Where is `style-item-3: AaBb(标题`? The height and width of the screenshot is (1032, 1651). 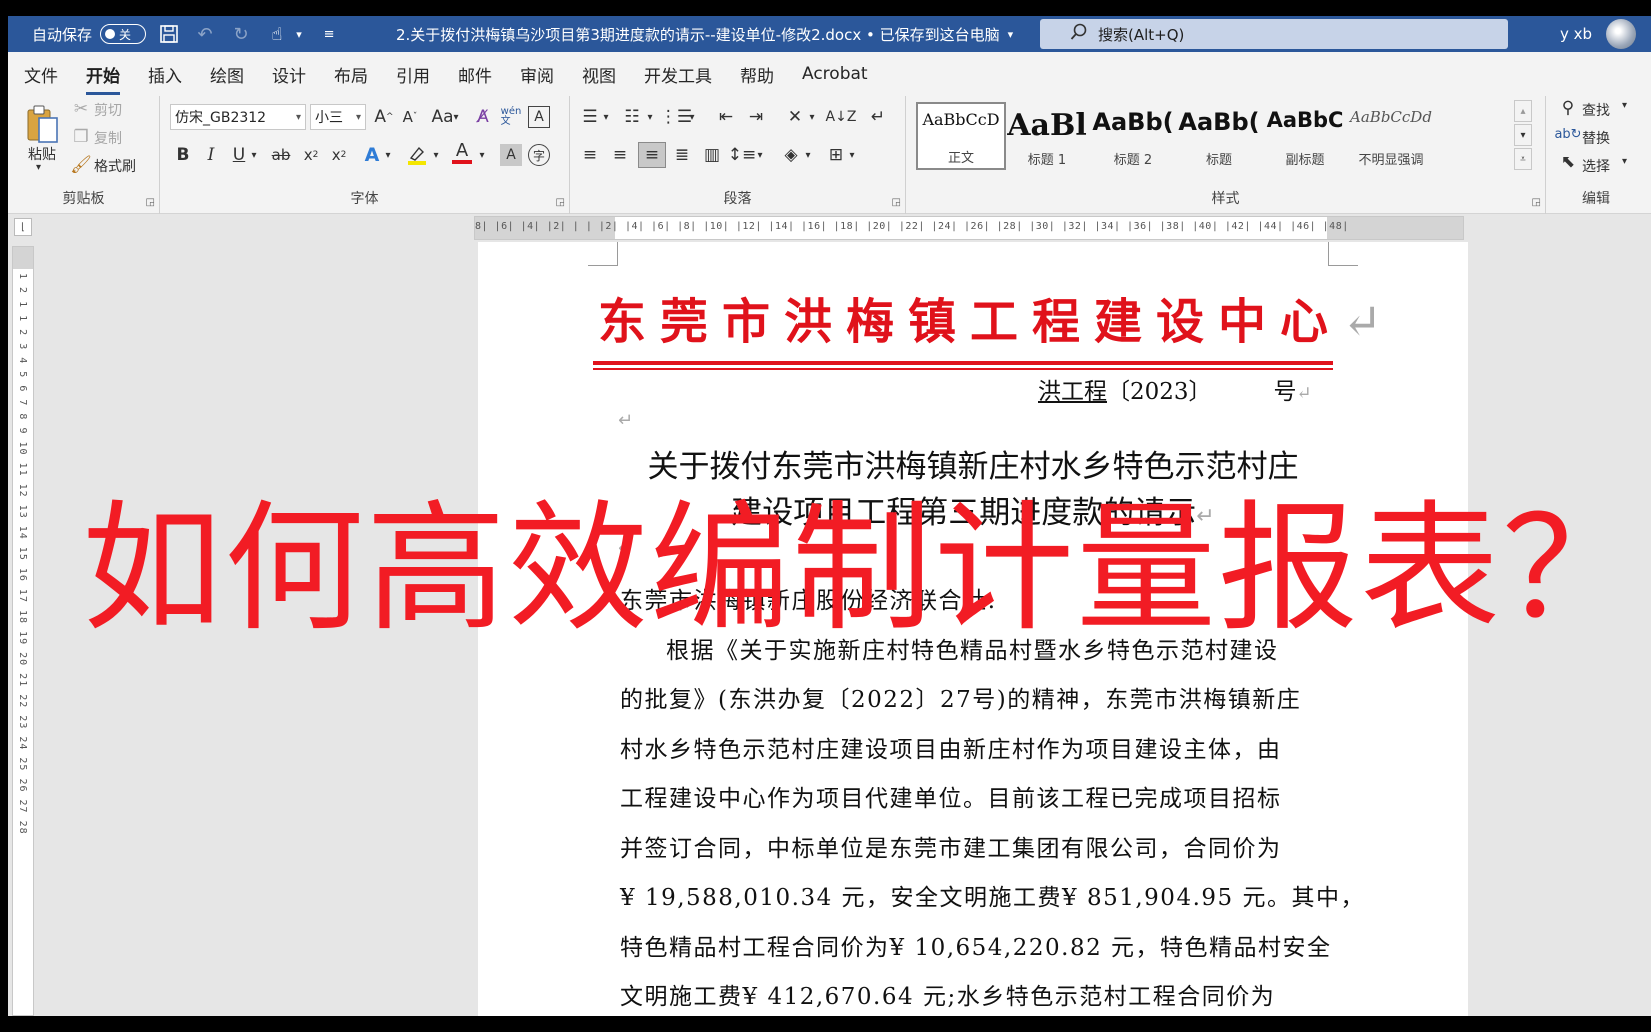 style-item-3: AaBb(标题 is located at coordinates (1219, 136).